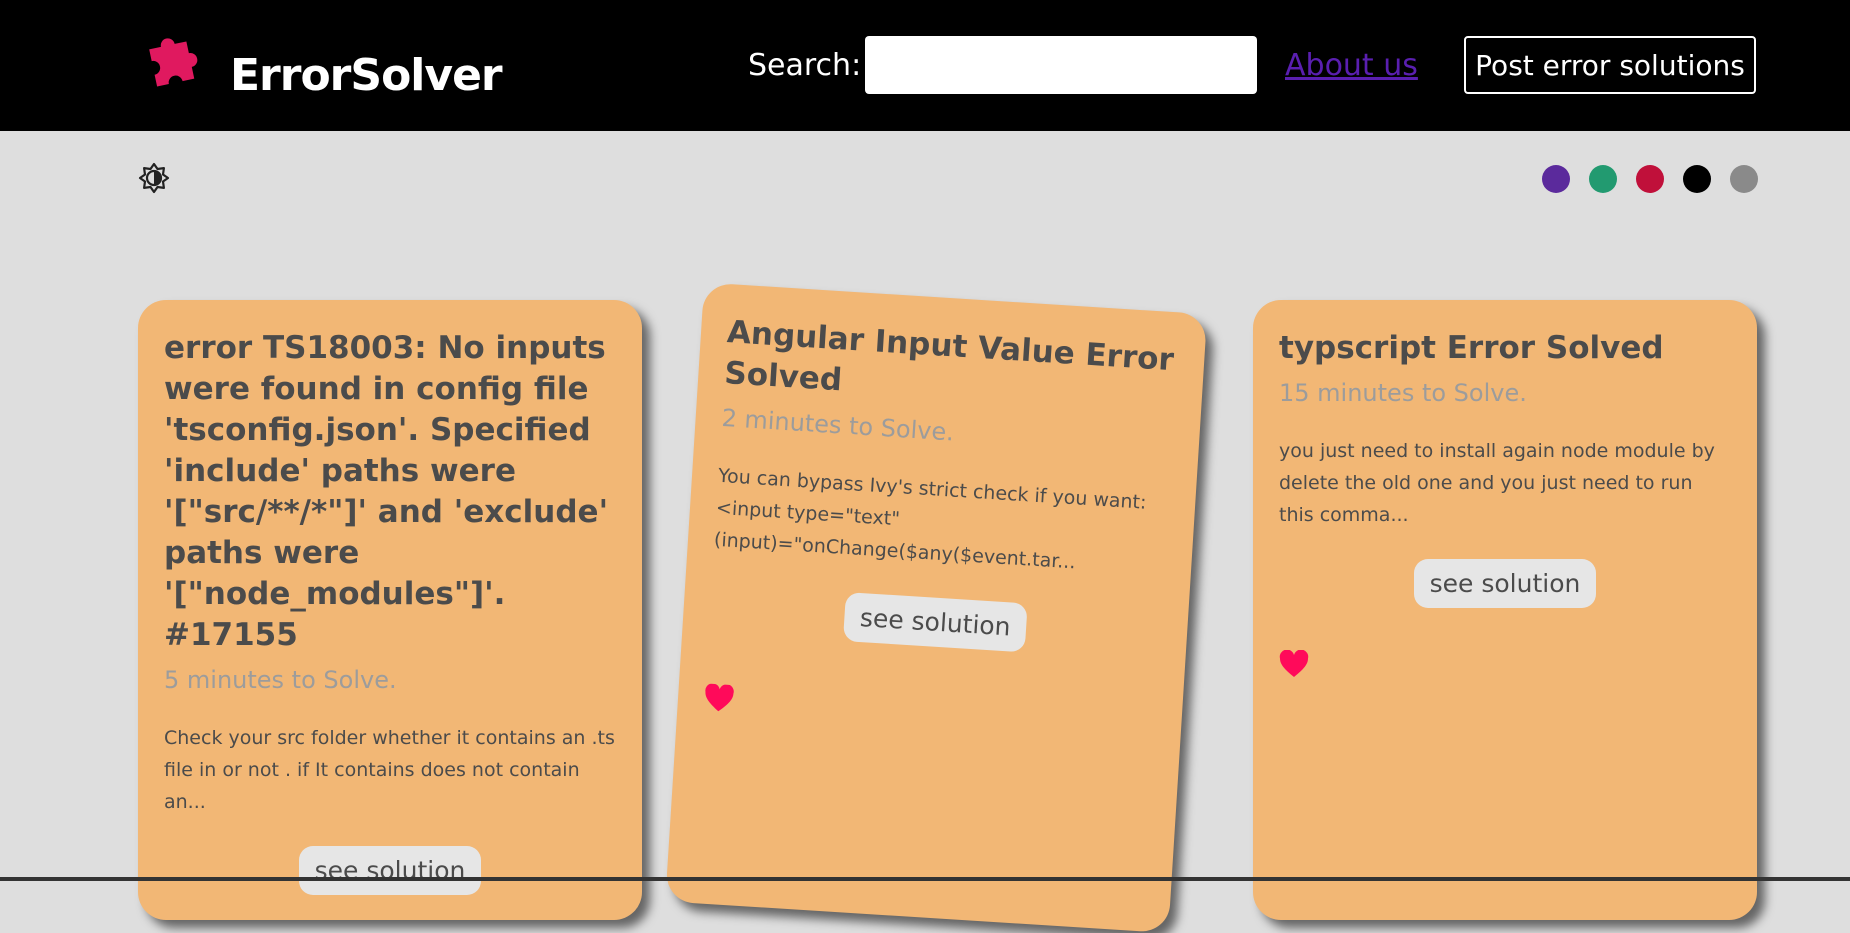 The image size is (1850, 933). I want to click on brand-title: ErrorSolver, so click(366, 75).